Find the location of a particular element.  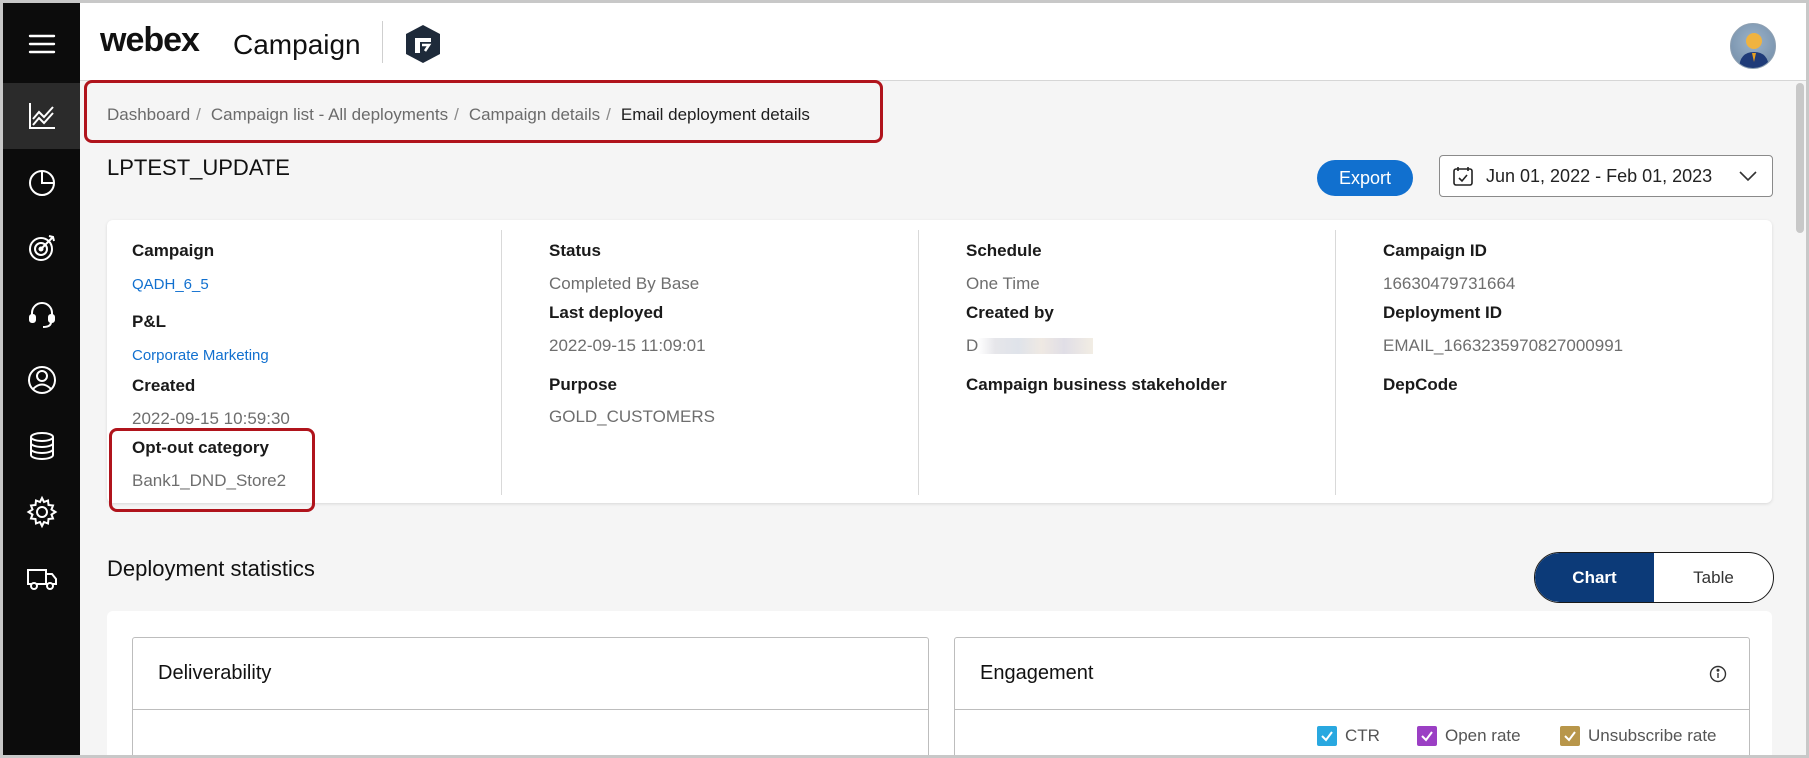

brand-logo: webex is located at coordinates (150, 40).